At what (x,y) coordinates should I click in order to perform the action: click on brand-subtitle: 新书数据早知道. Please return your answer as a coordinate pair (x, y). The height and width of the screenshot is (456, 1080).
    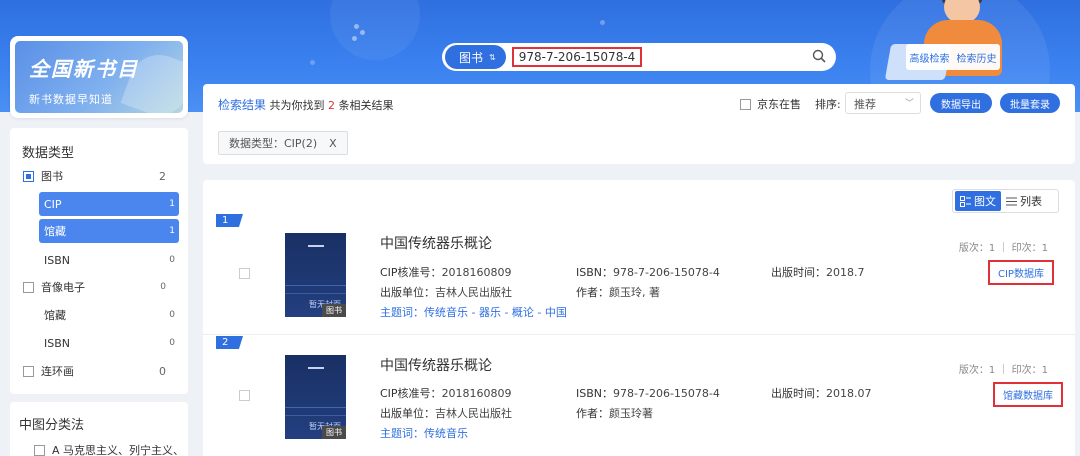
    Looking at the image, I should click on (71, 99).